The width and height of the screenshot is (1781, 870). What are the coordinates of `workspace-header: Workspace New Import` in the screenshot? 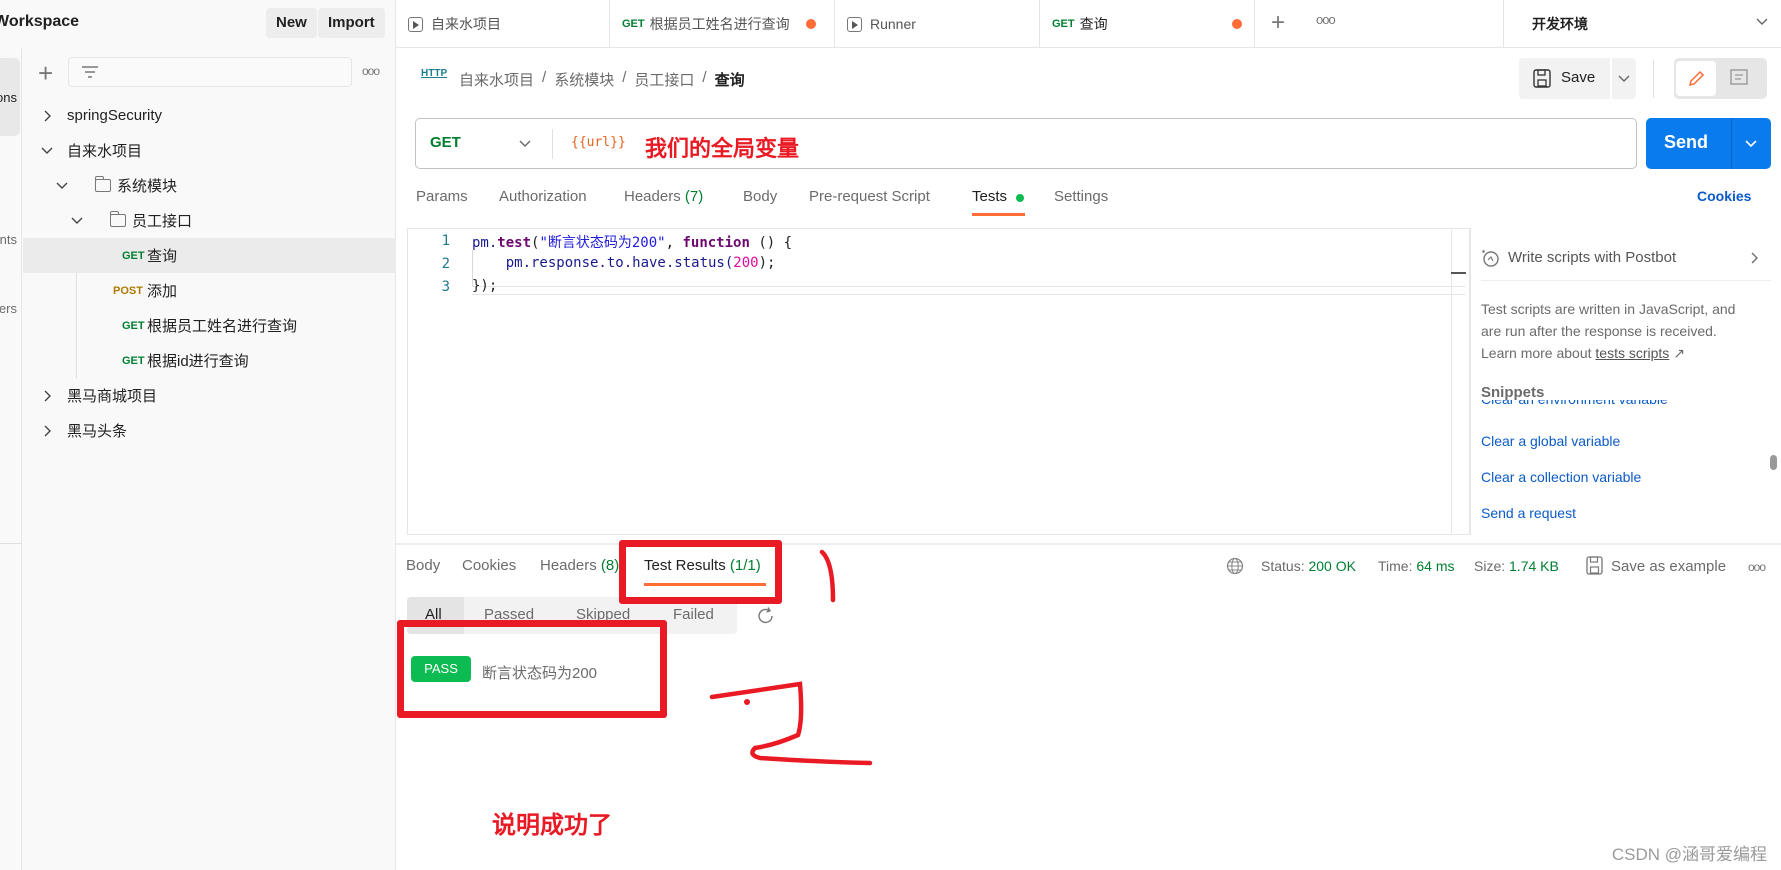 It's located at (198, 24).